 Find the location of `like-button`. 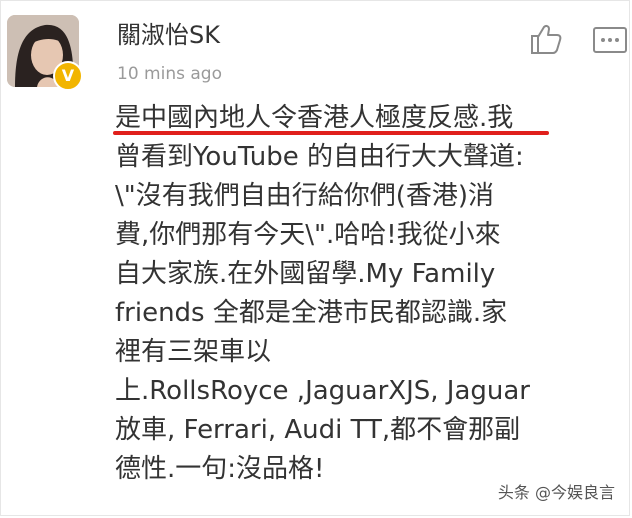

like-button is located at coordinates (546, 39).